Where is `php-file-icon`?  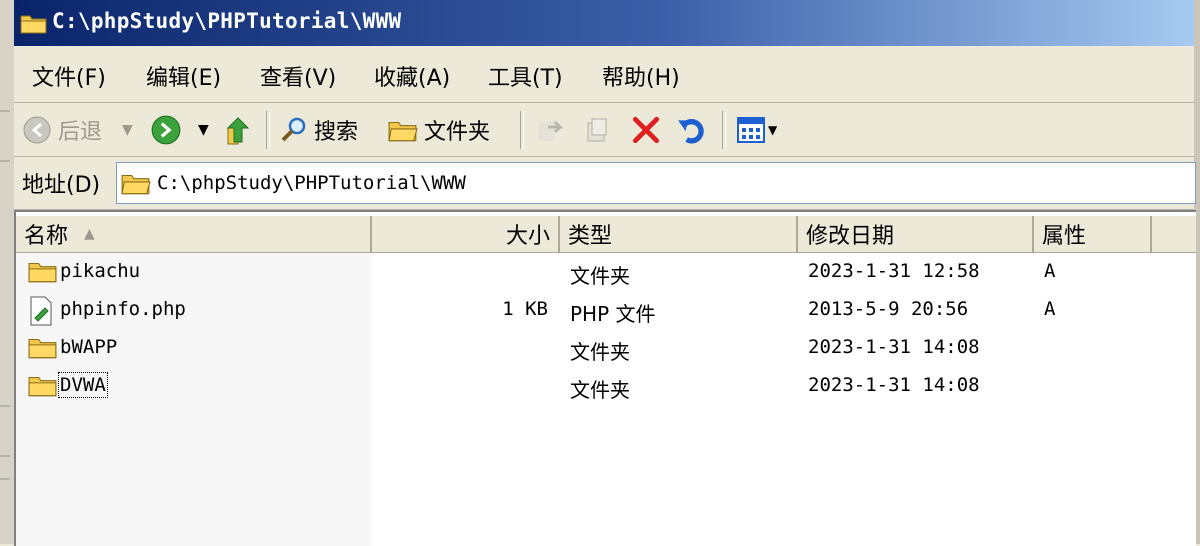
php-file-icon is located at coordinates (41, 313).